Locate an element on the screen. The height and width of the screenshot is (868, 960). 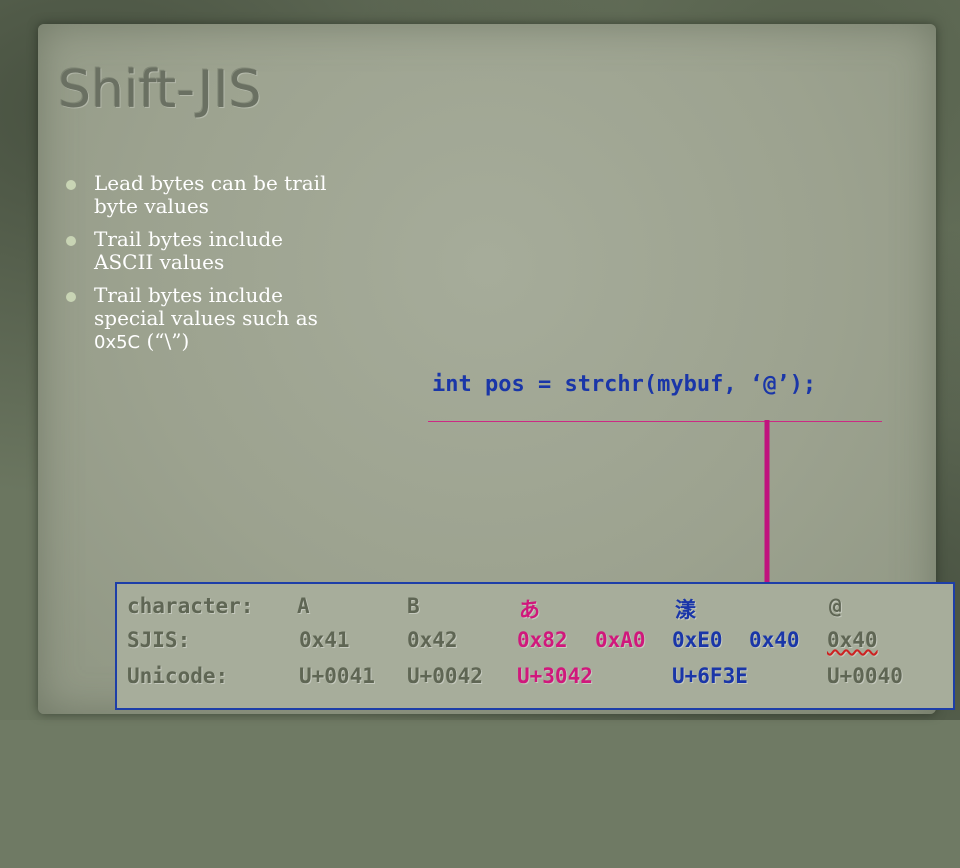
sjis-cell: 0x82 is located at coordinates (542, 640).